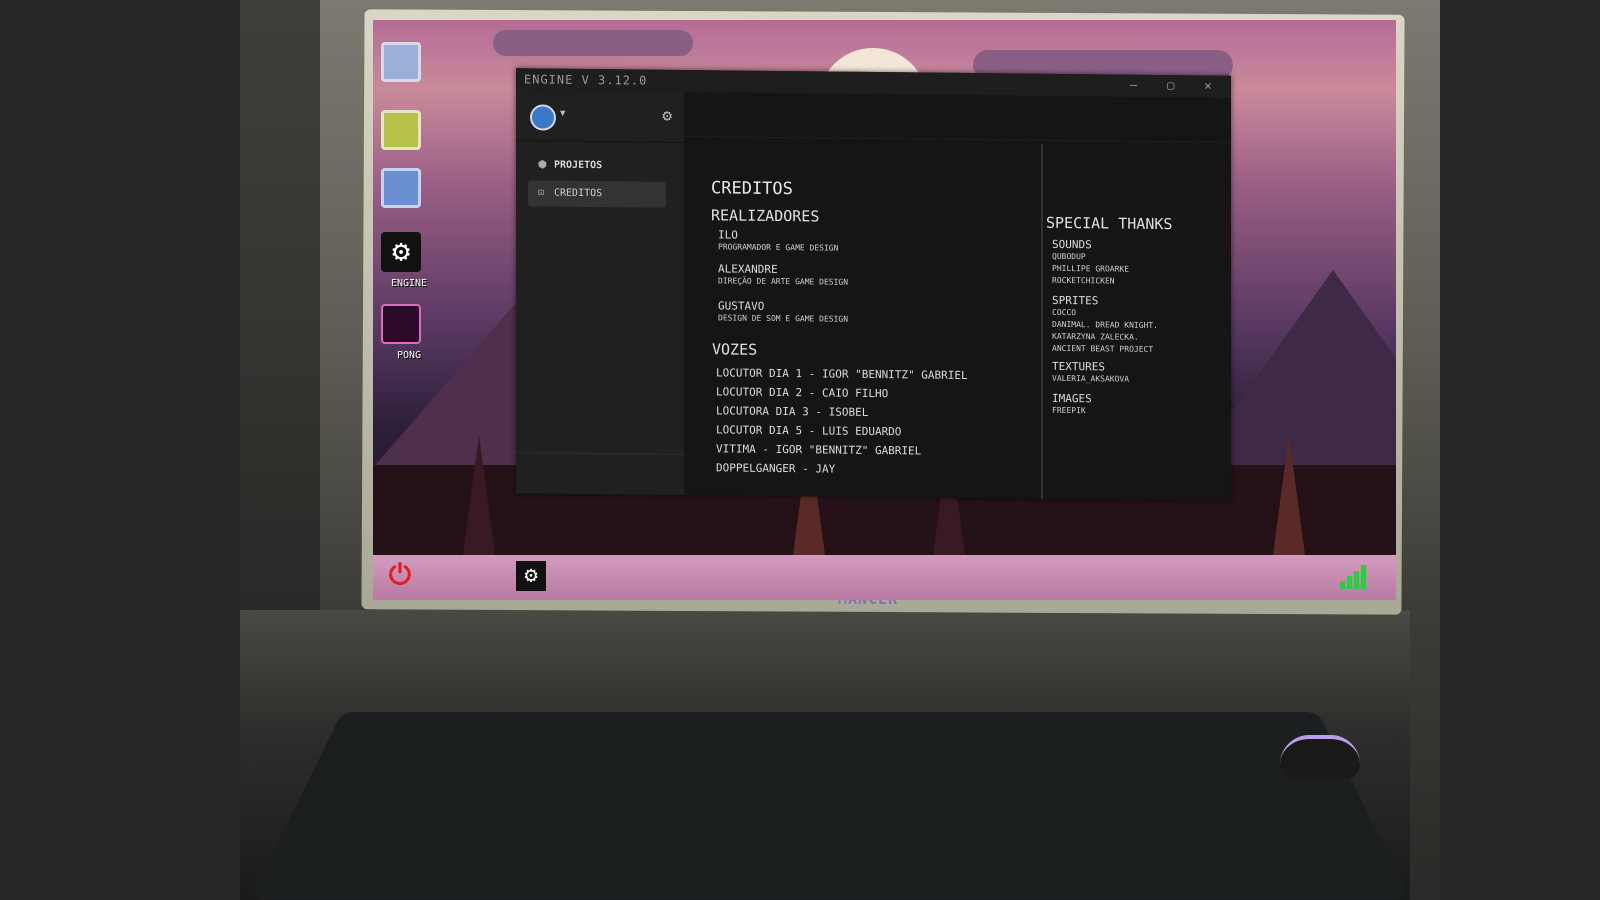 The image size is (1600, 900). What do you see at coordinates (783, 318) in the screenshot?
I see `credit-role: DESIGN DE SOM E GAME DESIGN` at bounding box center [783, 318].